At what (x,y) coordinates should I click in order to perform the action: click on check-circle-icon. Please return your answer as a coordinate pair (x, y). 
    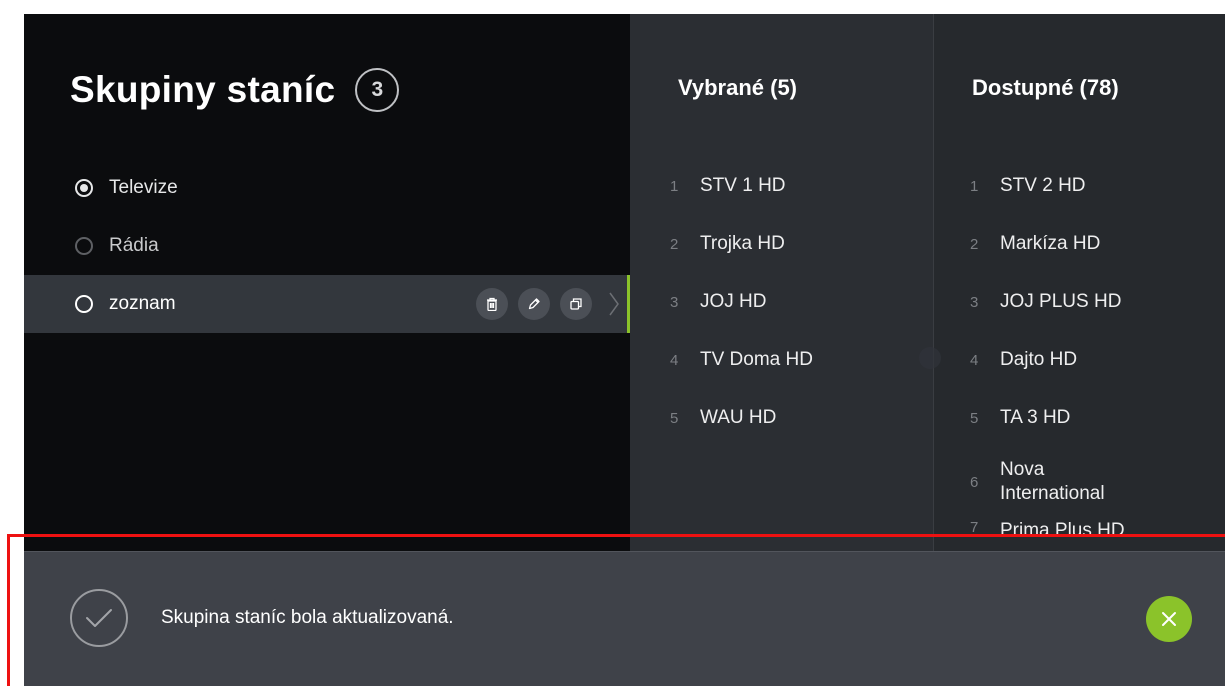
    Looking at the image, I should click on (99, 618).